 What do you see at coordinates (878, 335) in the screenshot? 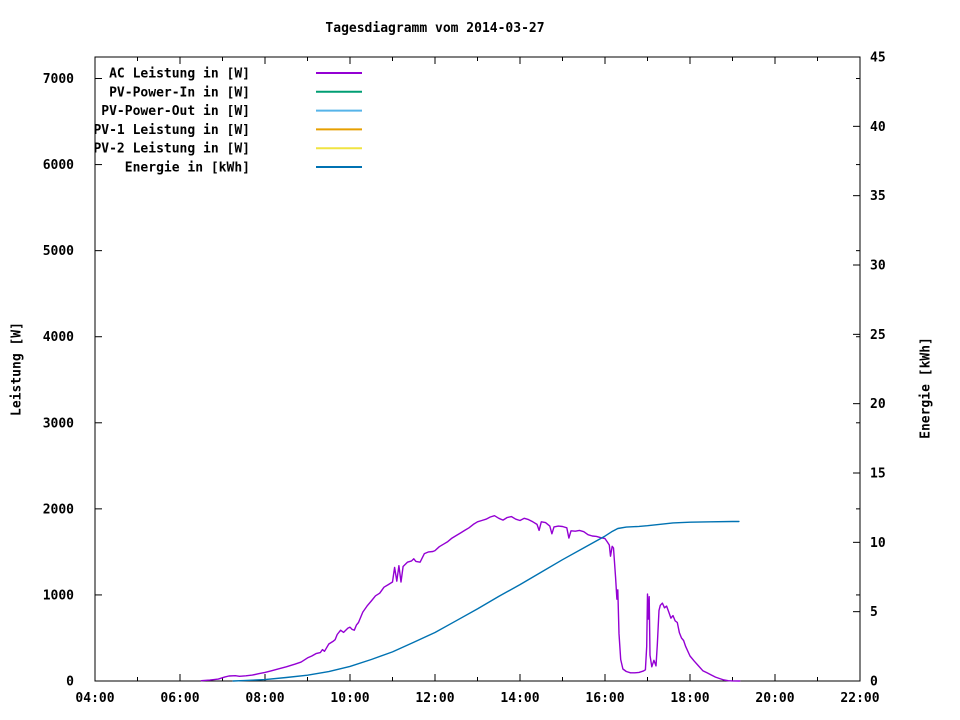
I see `y-right-tick-label: 25` at bounding box center [878, 335].